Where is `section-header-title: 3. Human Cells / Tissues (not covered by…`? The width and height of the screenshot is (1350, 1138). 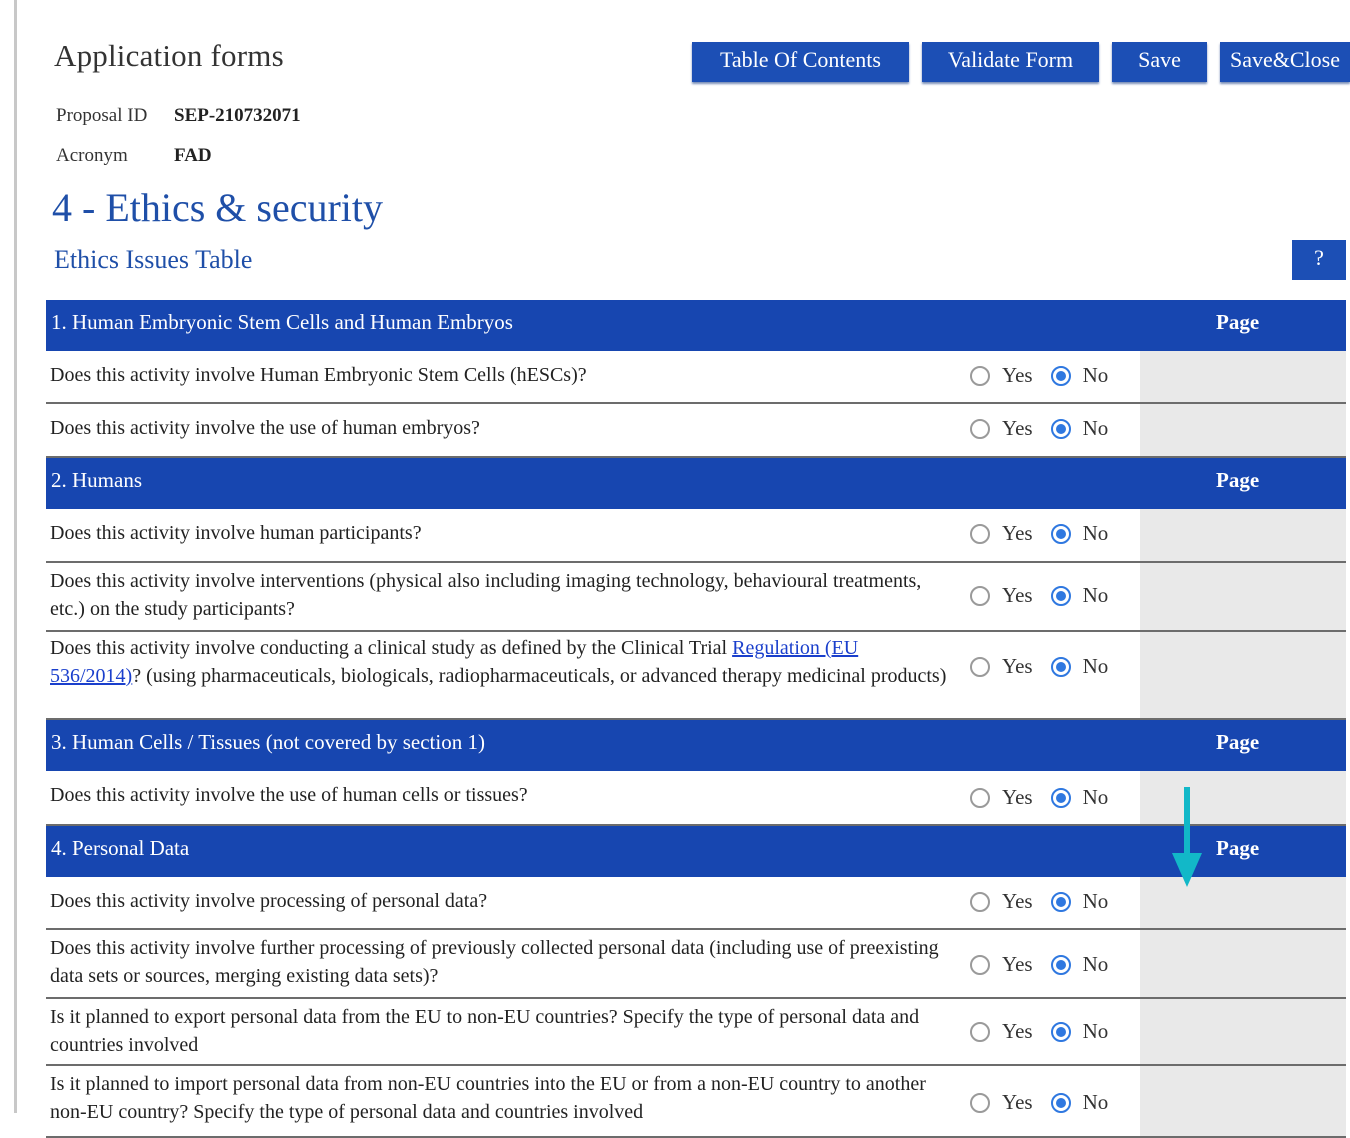
section-header-title: 3. Human Cells / Tissues (not covered by… is located at coordinates (268, 742).